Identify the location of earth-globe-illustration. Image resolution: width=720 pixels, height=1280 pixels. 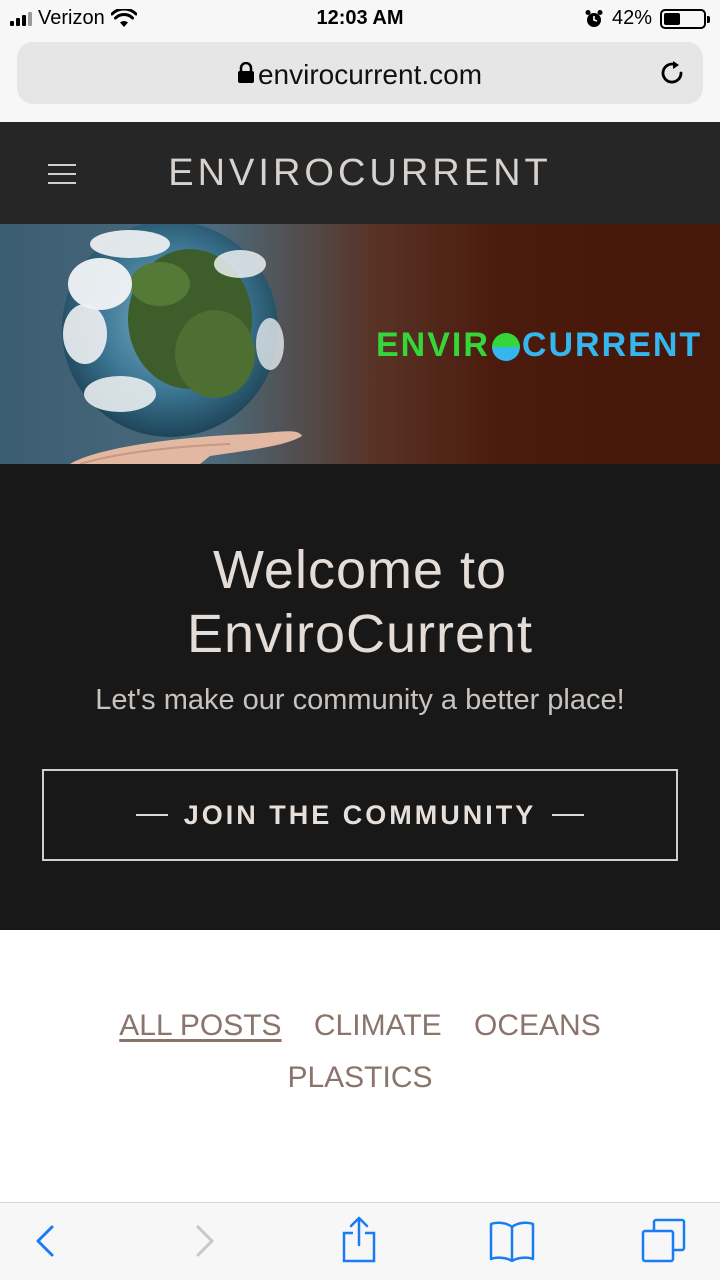
(182, 344).